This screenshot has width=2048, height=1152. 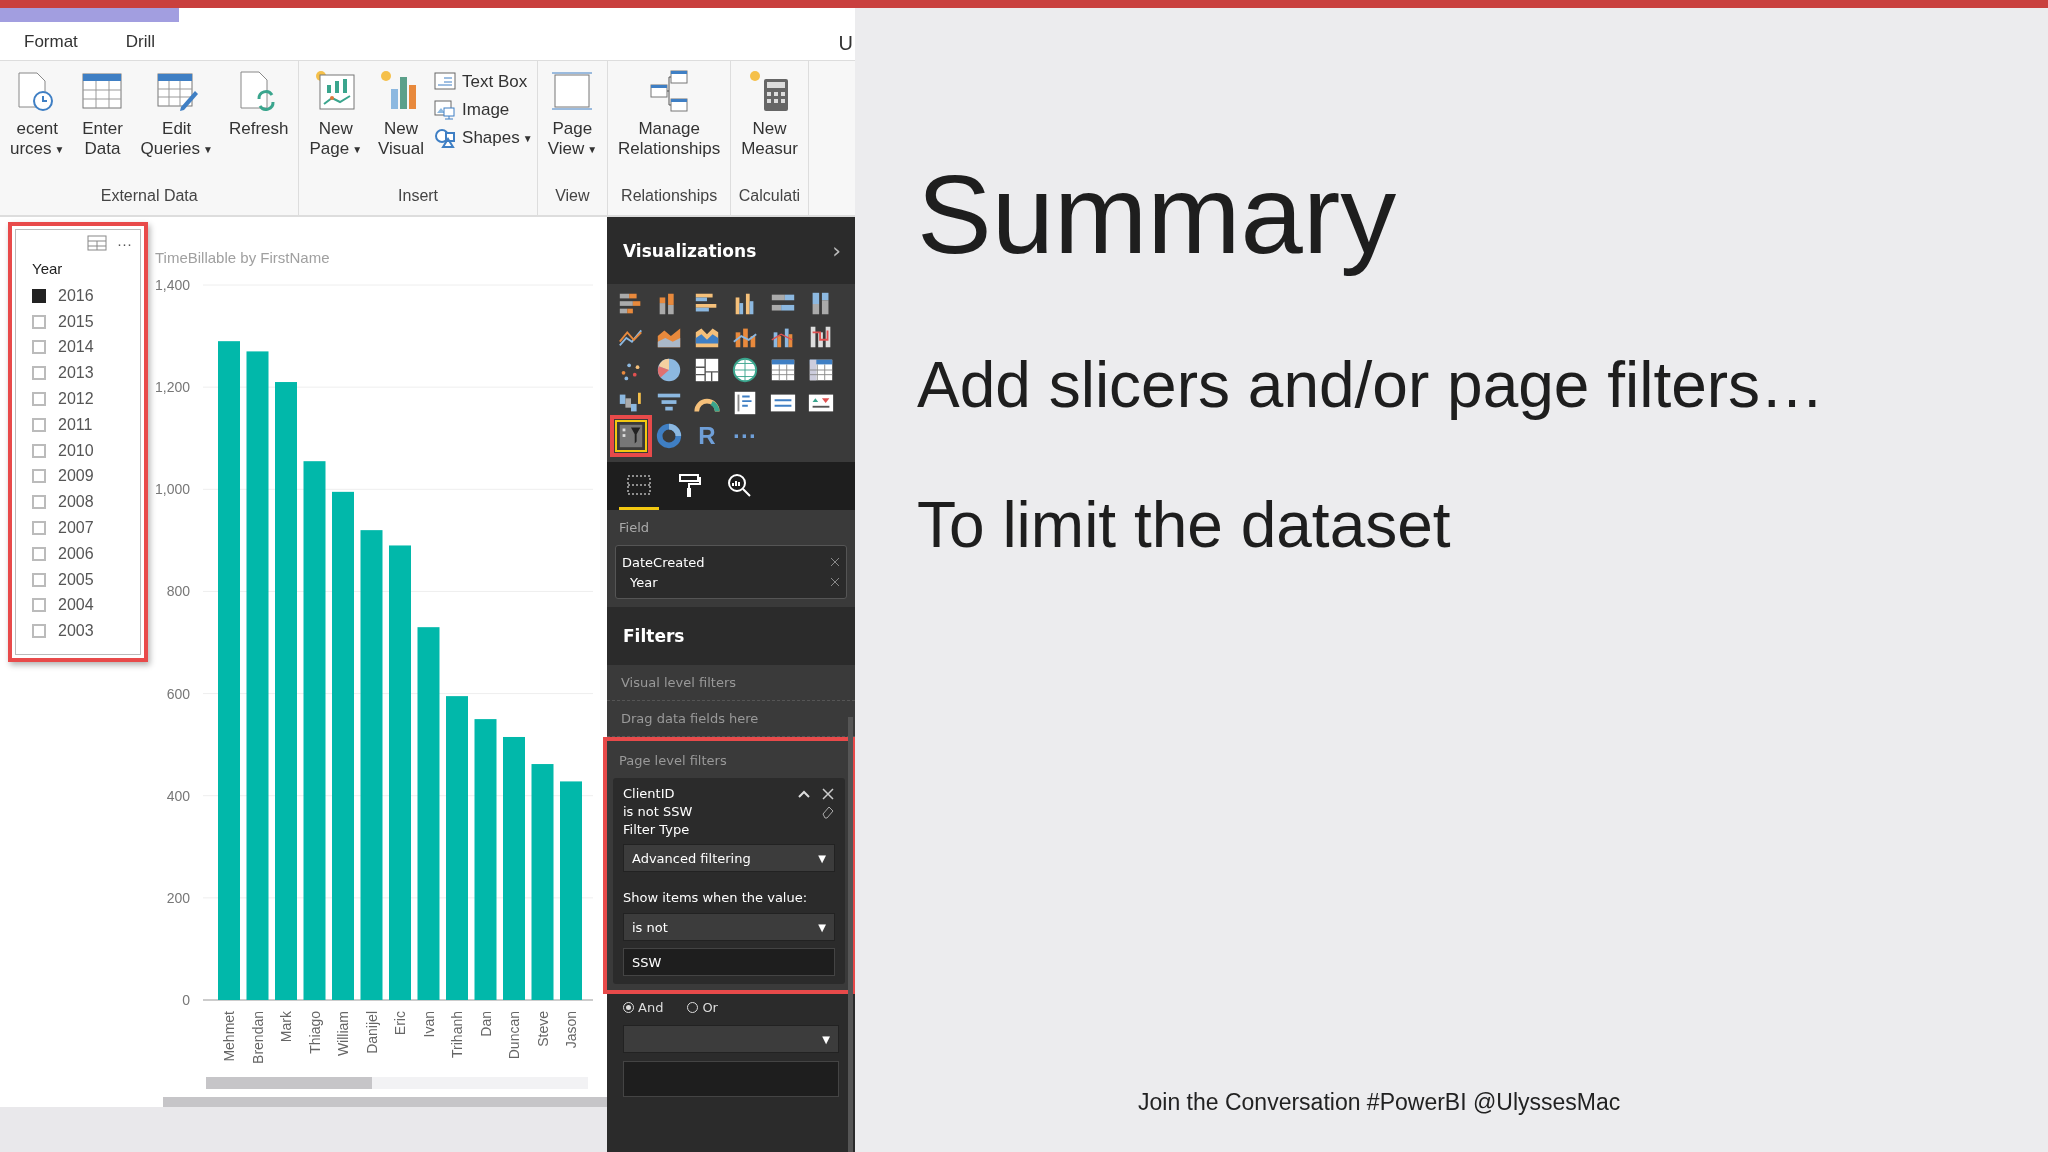 What do you see at coordinates (82, 476) in the screenshot?
I see `slicer-item: 2009` at bounding box center [82, 476].